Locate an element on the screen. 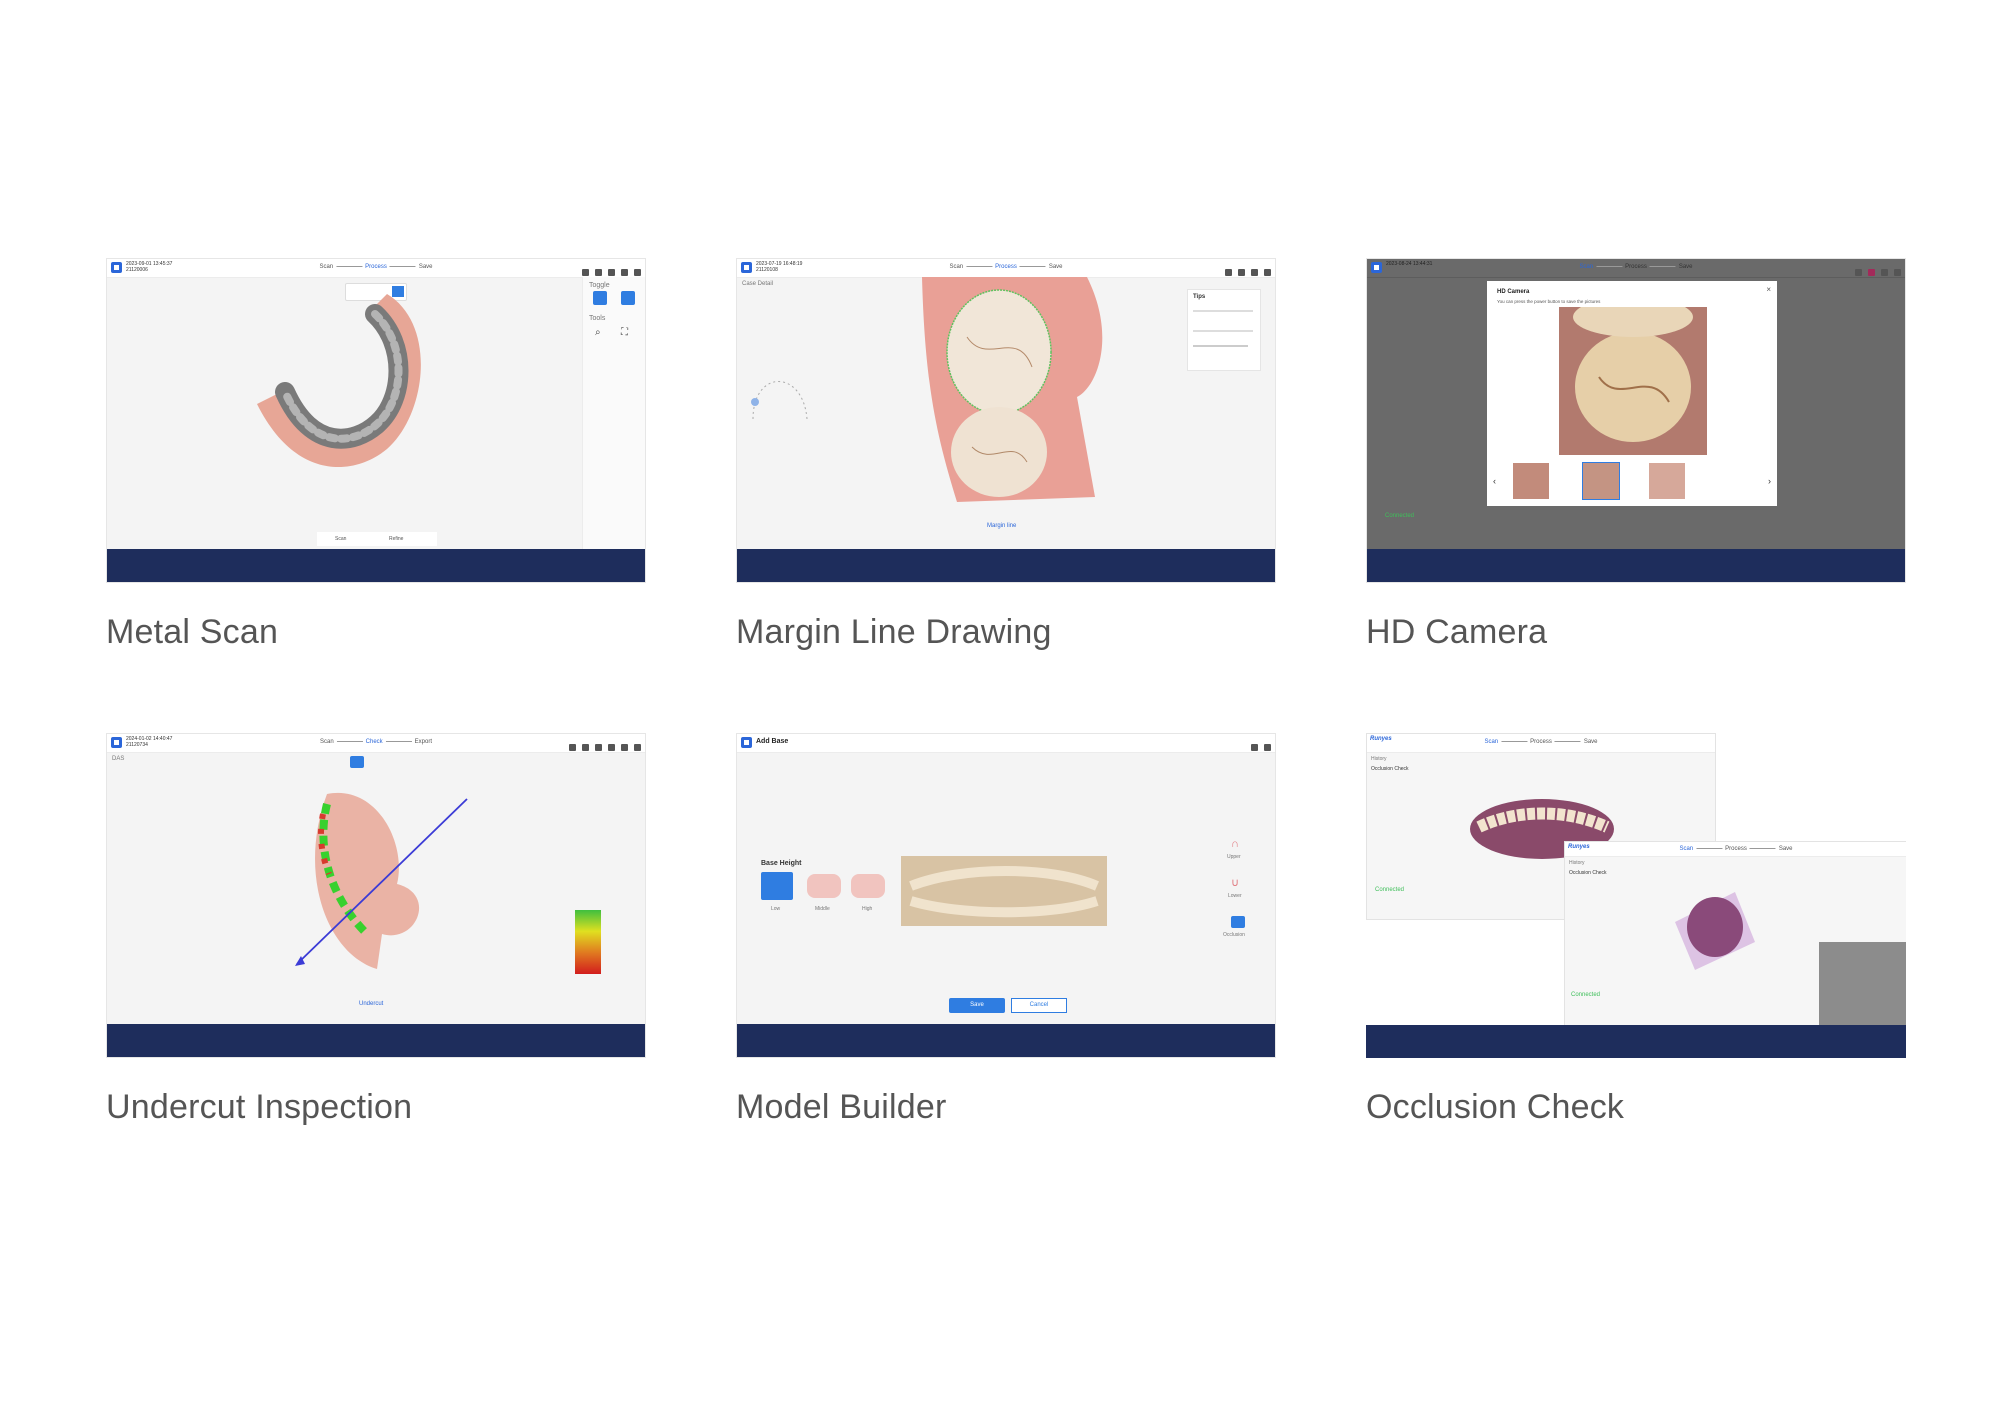 This screenshot has width=2000, height=1414. base-middle-option is located at coordinates (824, 886).